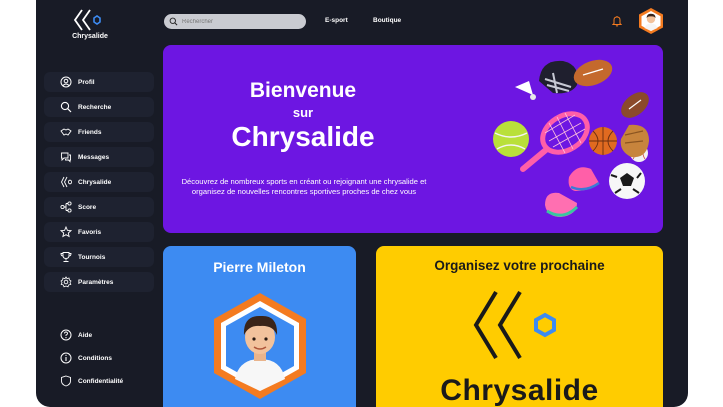 This screenshot has height=407, width=723. What do you see at coordinates (627, 181) in the screenshot?
I see `soccer-ball-icon` at bounding box center [627, 181].